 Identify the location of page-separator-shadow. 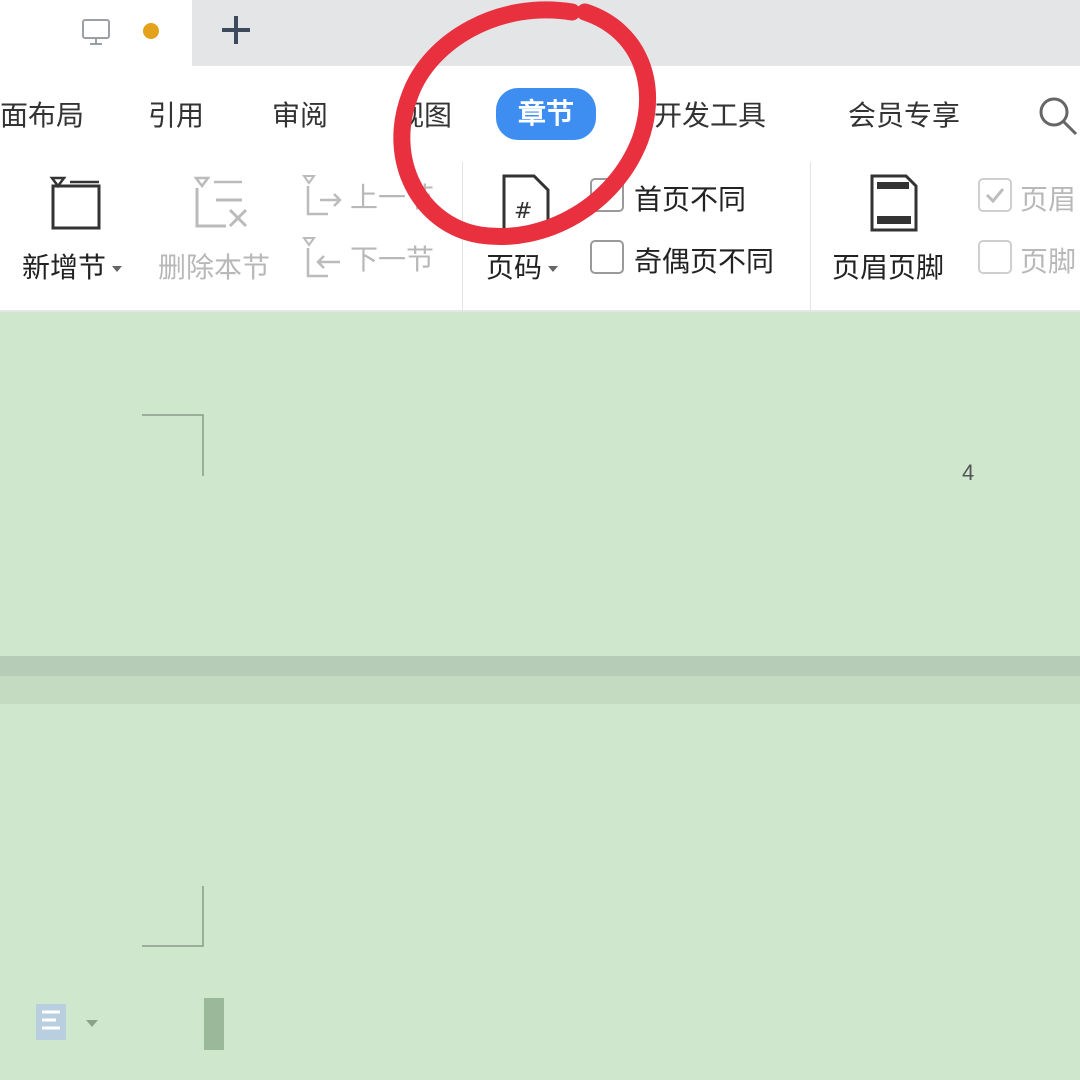
(540, 690).